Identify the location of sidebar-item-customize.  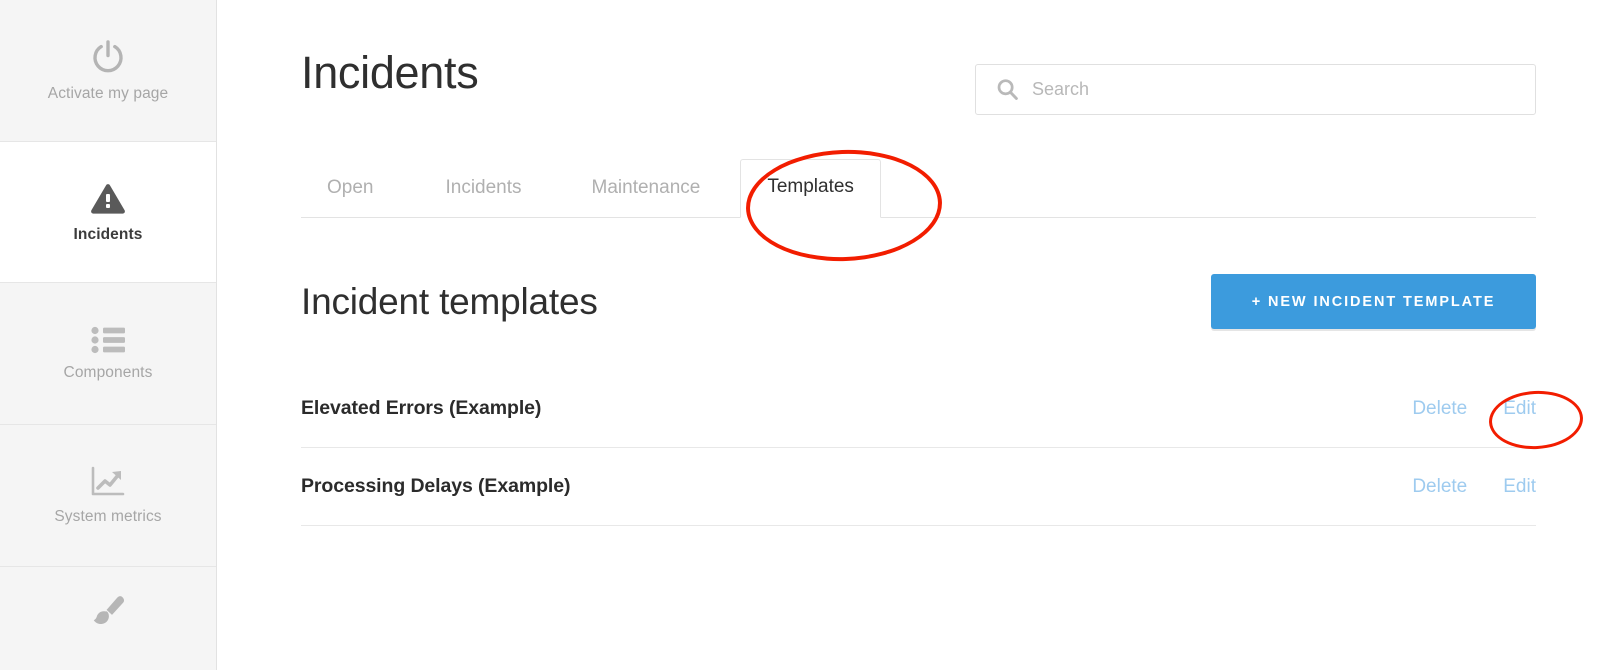
(108, 618).